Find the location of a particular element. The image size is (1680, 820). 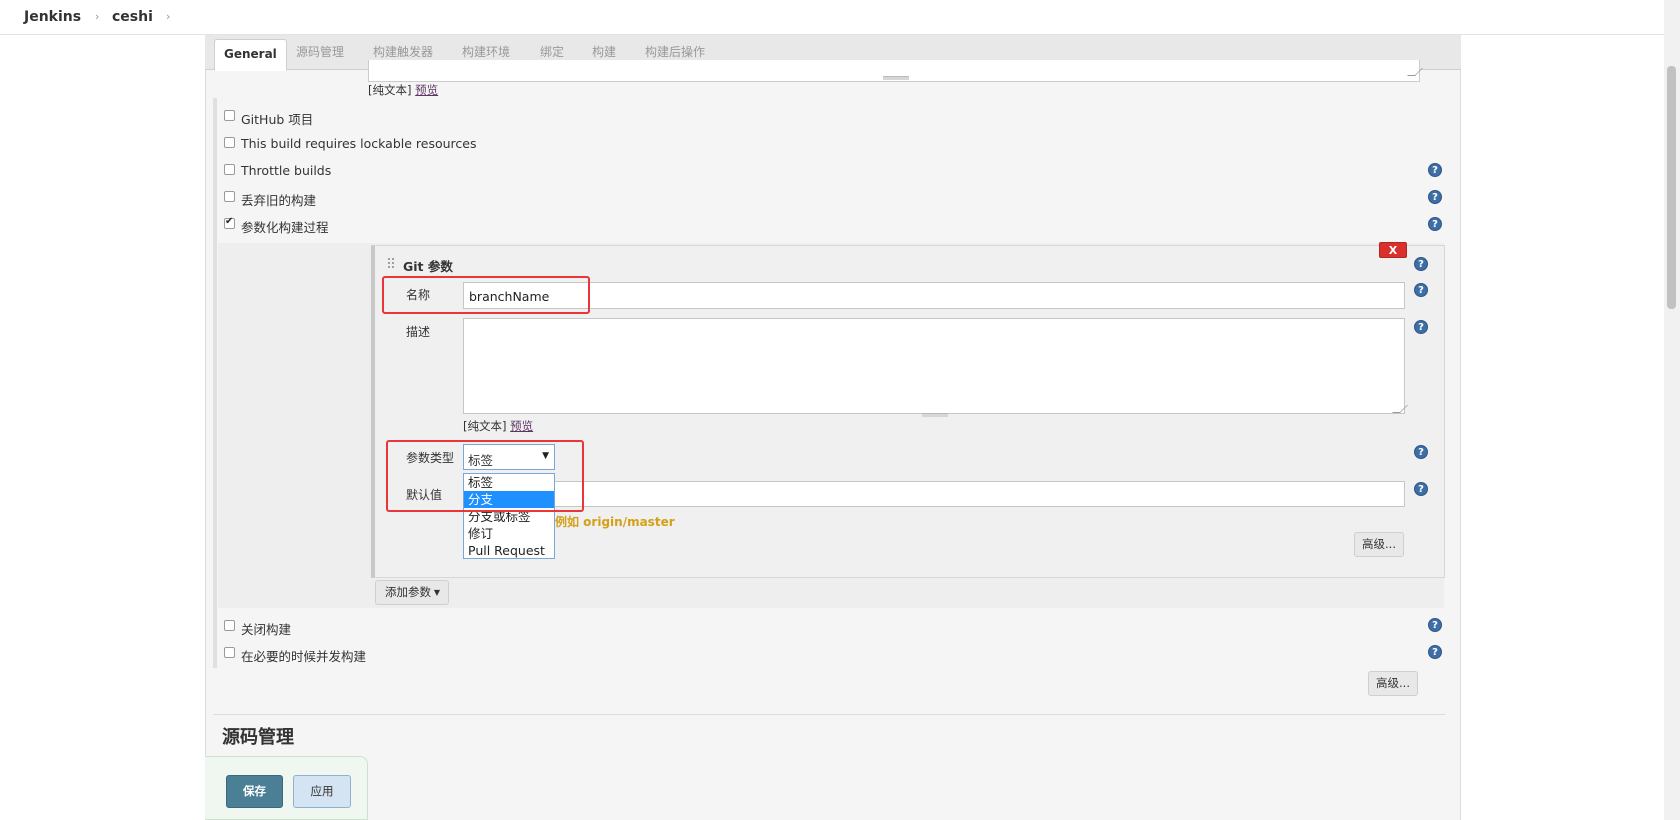

parameterized-build-label: 参数化构建过程 is located at coordinates (285, 227).